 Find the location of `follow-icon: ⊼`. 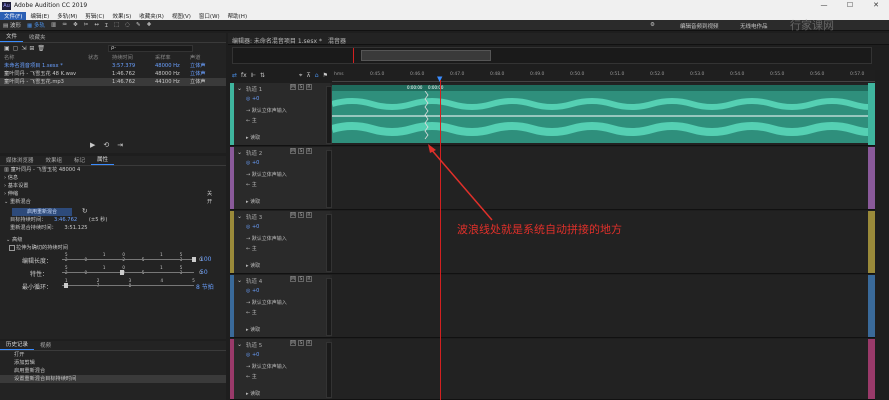

follow-icon: ⊼ is located at coordinates (308, 75).